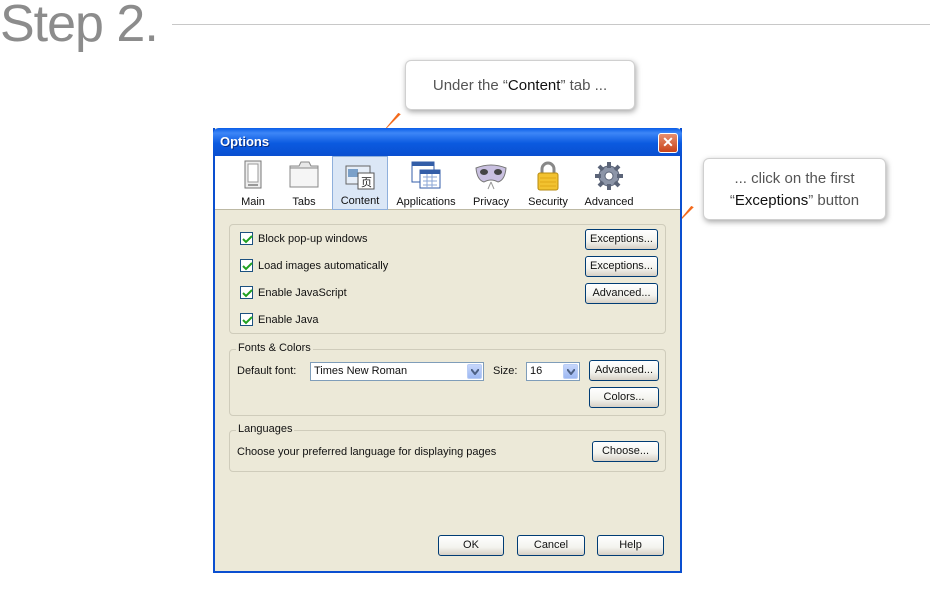 This screenshot has width=930, height=604. Describe the element at coordinates (246, 319) in the screenshot. I see `checkbox-enable-java-box` at that location.